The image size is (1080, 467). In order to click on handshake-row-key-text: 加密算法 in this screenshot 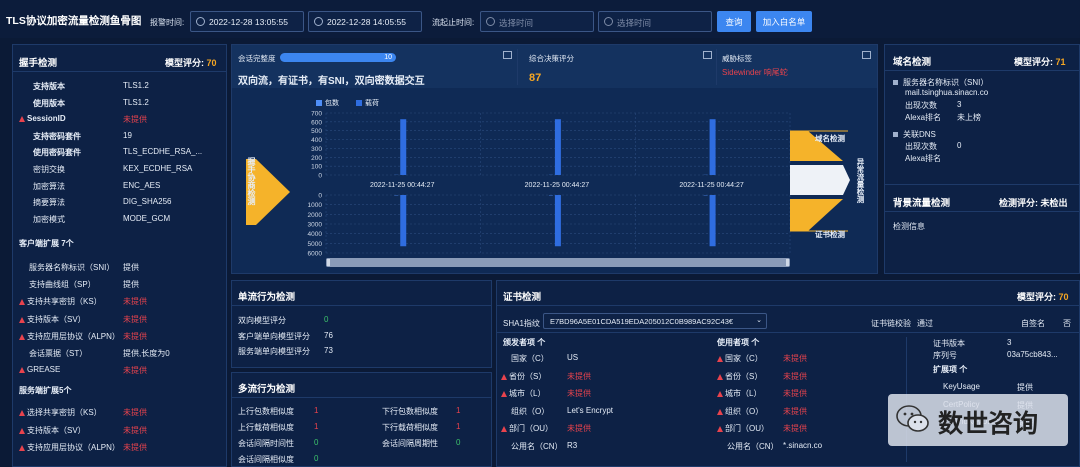, I will do `click(49, 186)`.